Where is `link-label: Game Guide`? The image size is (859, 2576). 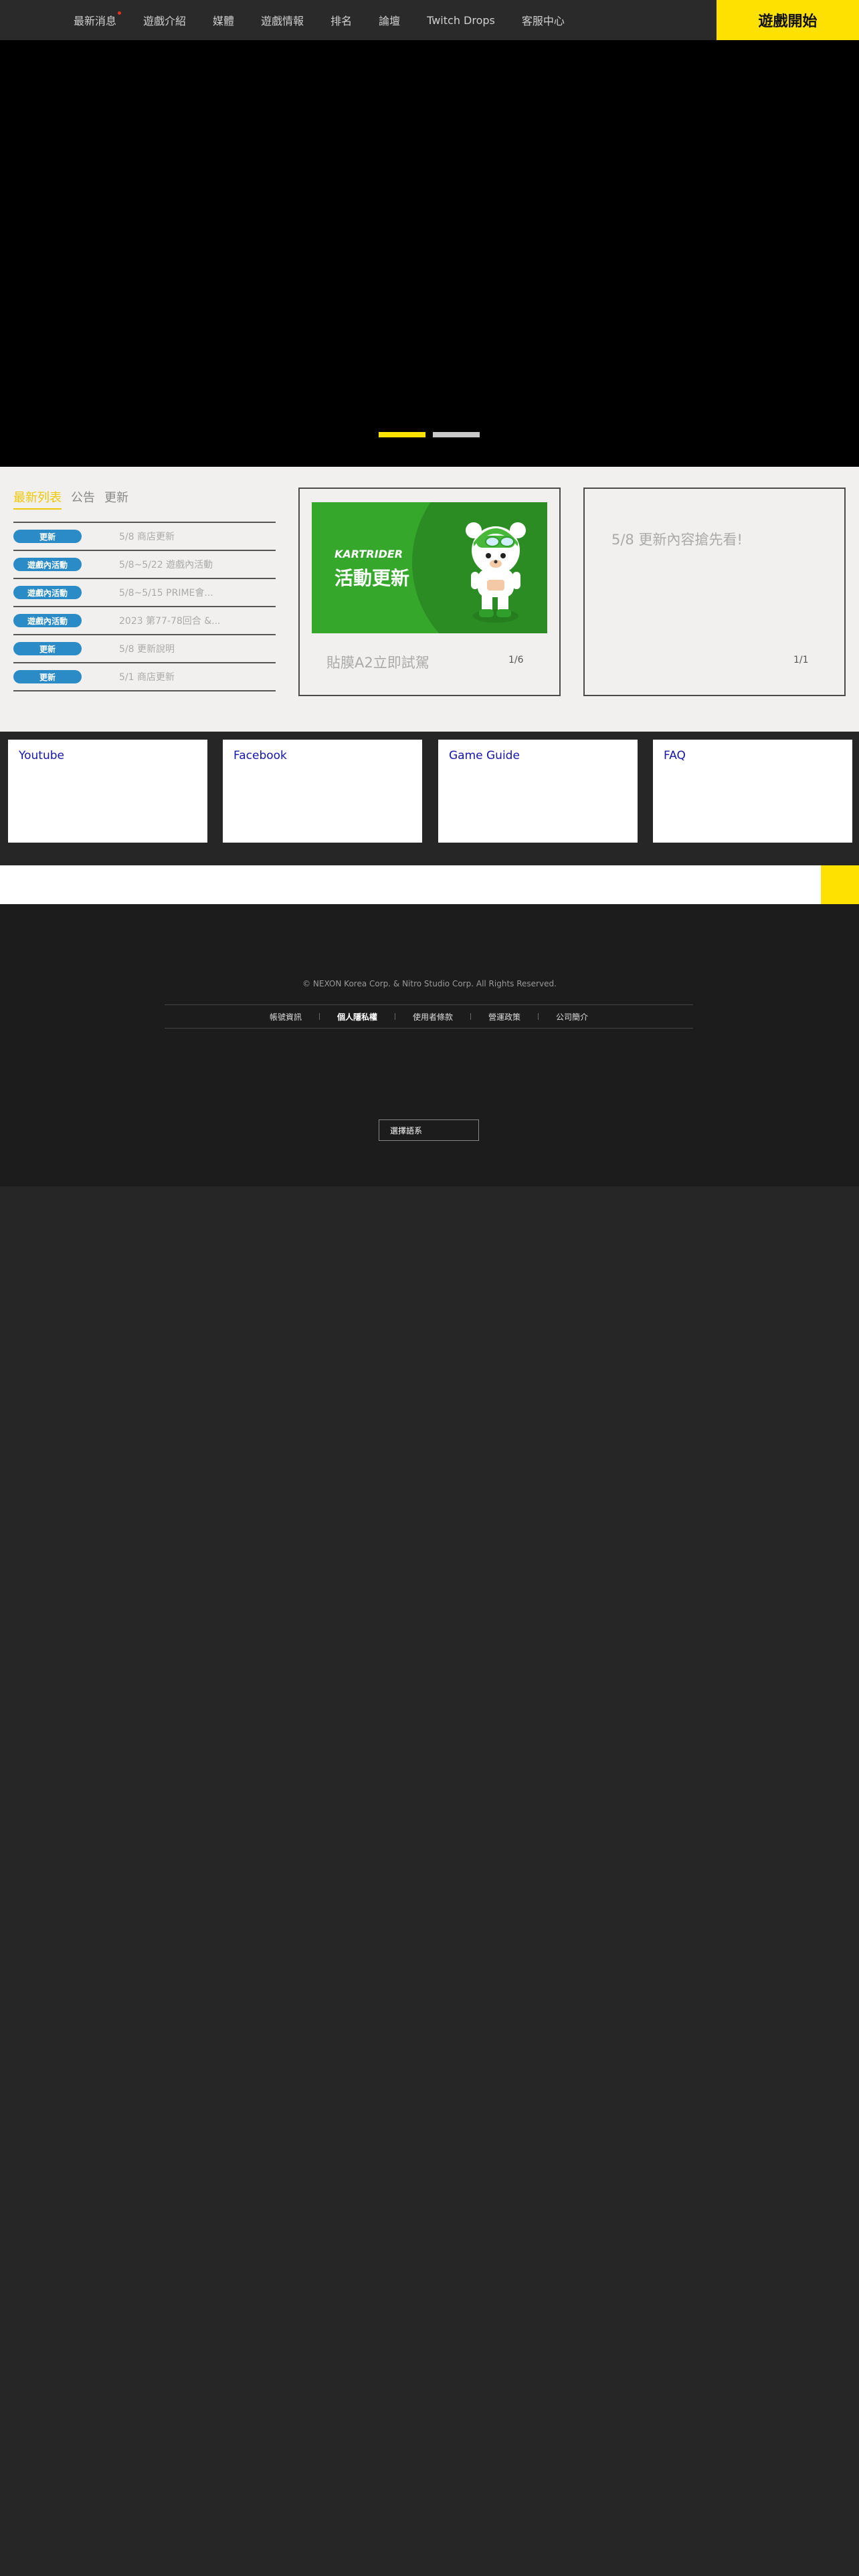
link-label: Game Guide is located at coordinates (484, 755).